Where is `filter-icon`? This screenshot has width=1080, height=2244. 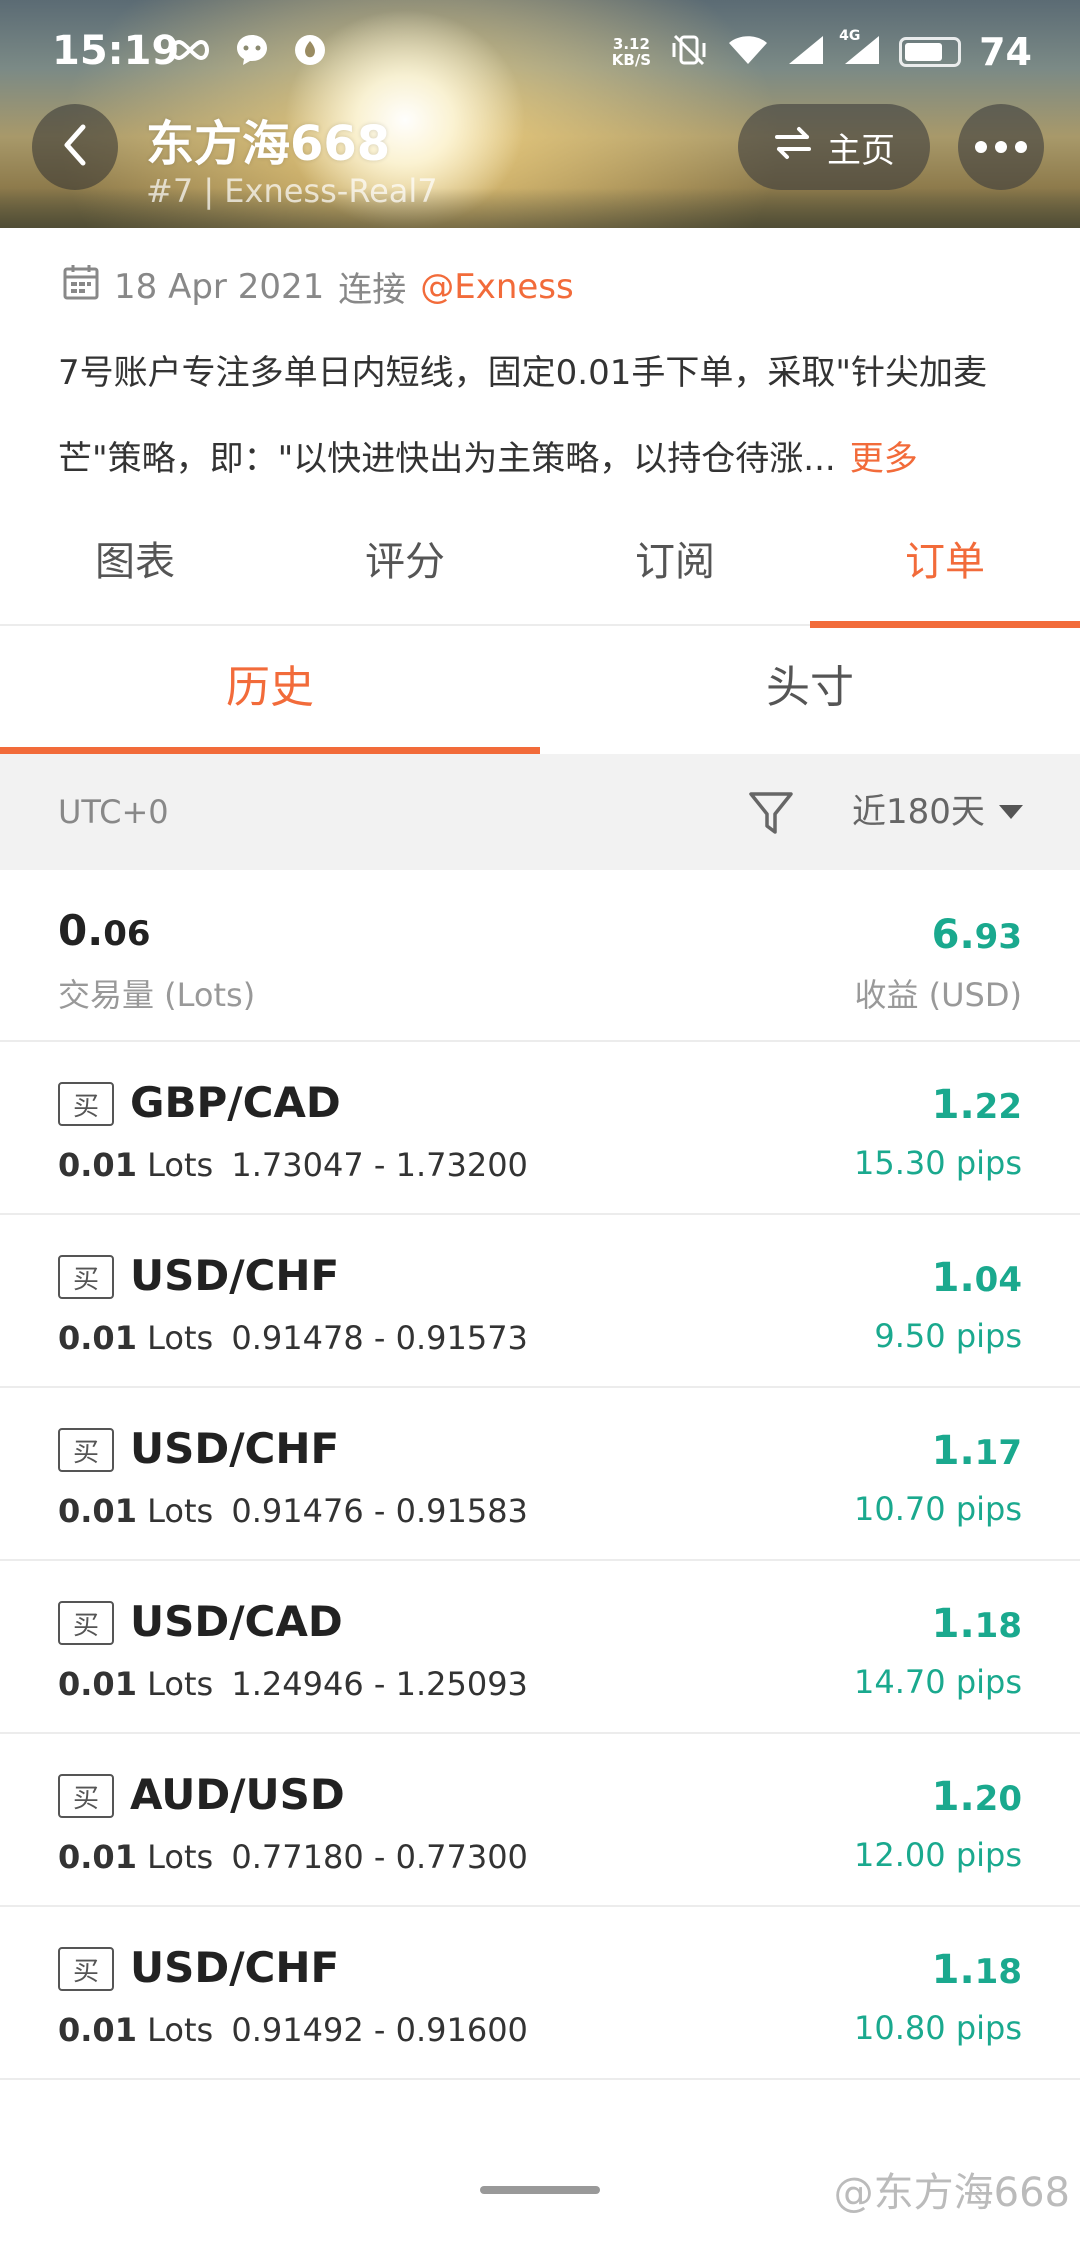
filter-icon is located at coordinates (771, 814).